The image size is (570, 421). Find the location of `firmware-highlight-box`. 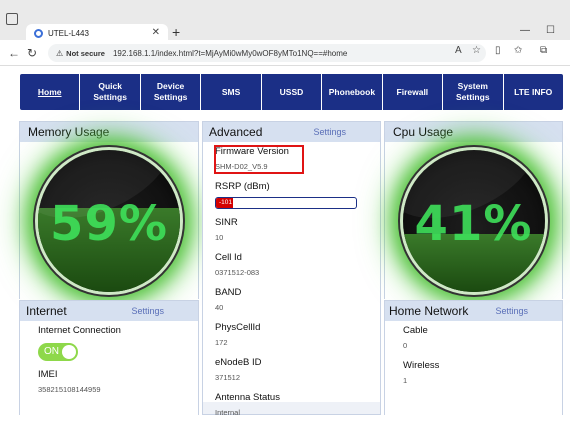

firmware-highlight-box is located at coordinates (259, 159).